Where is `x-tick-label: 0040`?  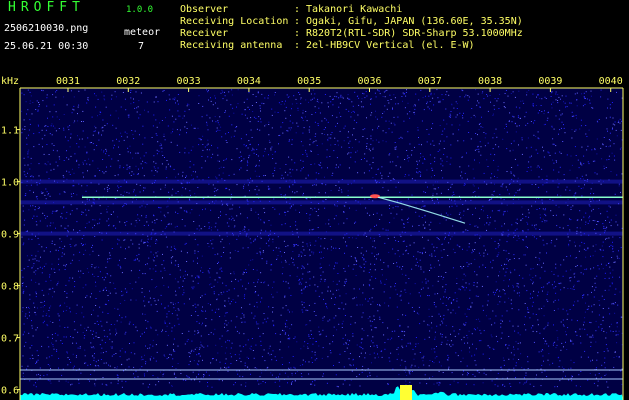
x-tick-label: 0040 is located at coordinates (611, 81).